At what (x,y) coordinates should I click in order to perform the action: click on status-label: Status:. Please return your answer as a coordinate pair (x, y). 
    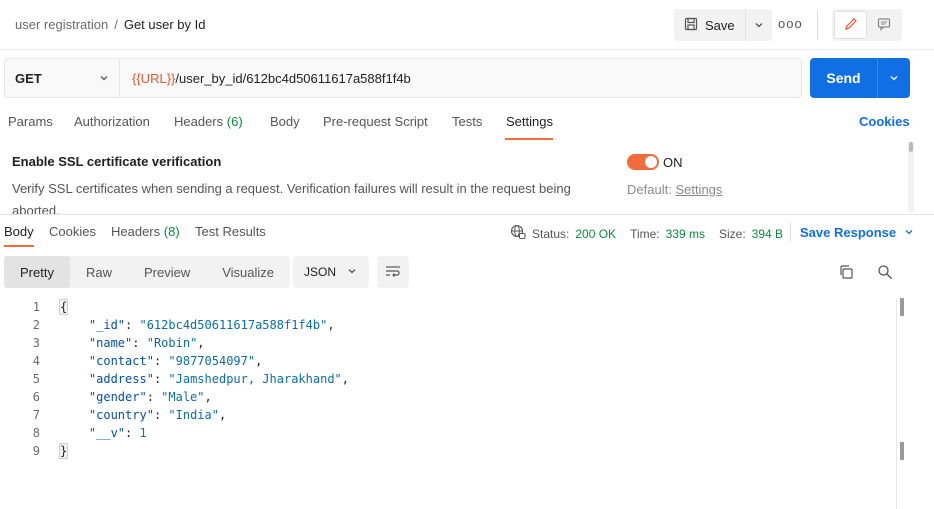
    Looking at the image, I should click on (551, 233).